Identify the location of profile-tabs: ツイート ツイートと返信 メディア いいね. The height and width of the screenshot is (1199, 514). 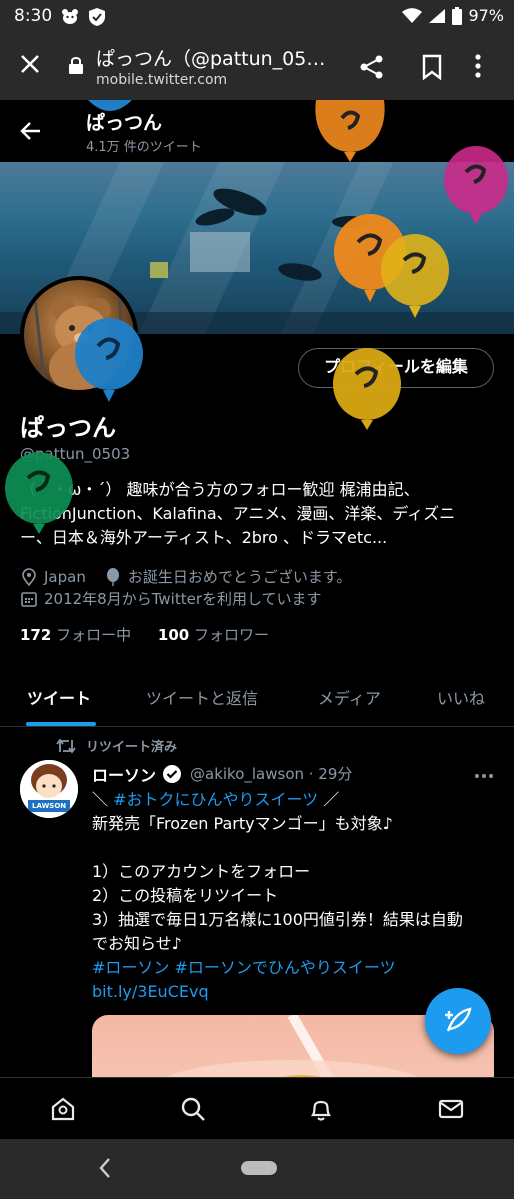
(257, 696).